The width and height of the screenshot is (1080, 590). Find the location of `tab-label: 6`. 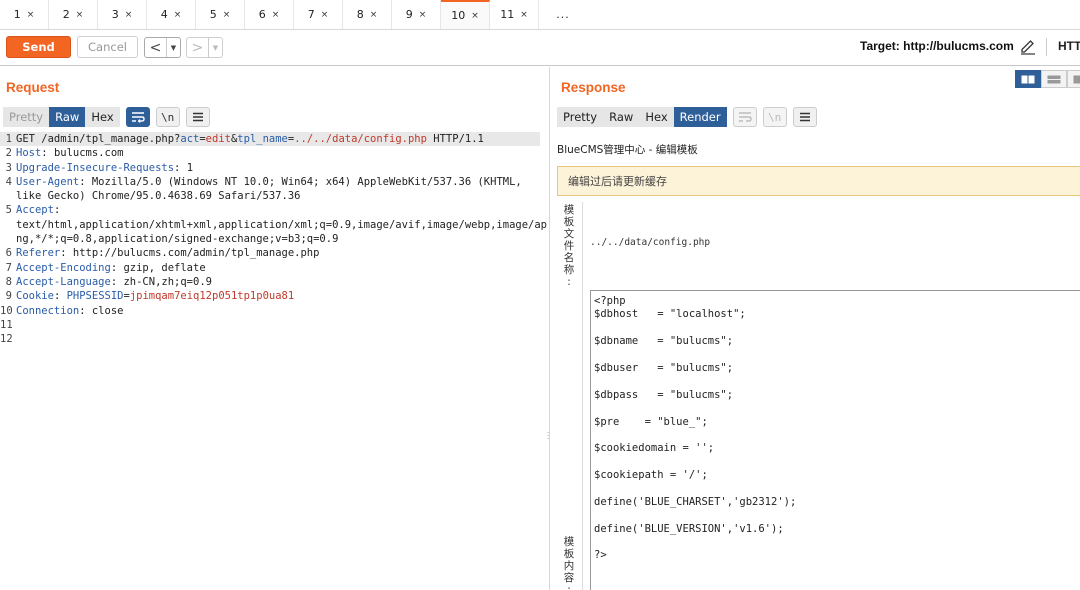

tab-label: 6 is located at coordinates (262, 14).